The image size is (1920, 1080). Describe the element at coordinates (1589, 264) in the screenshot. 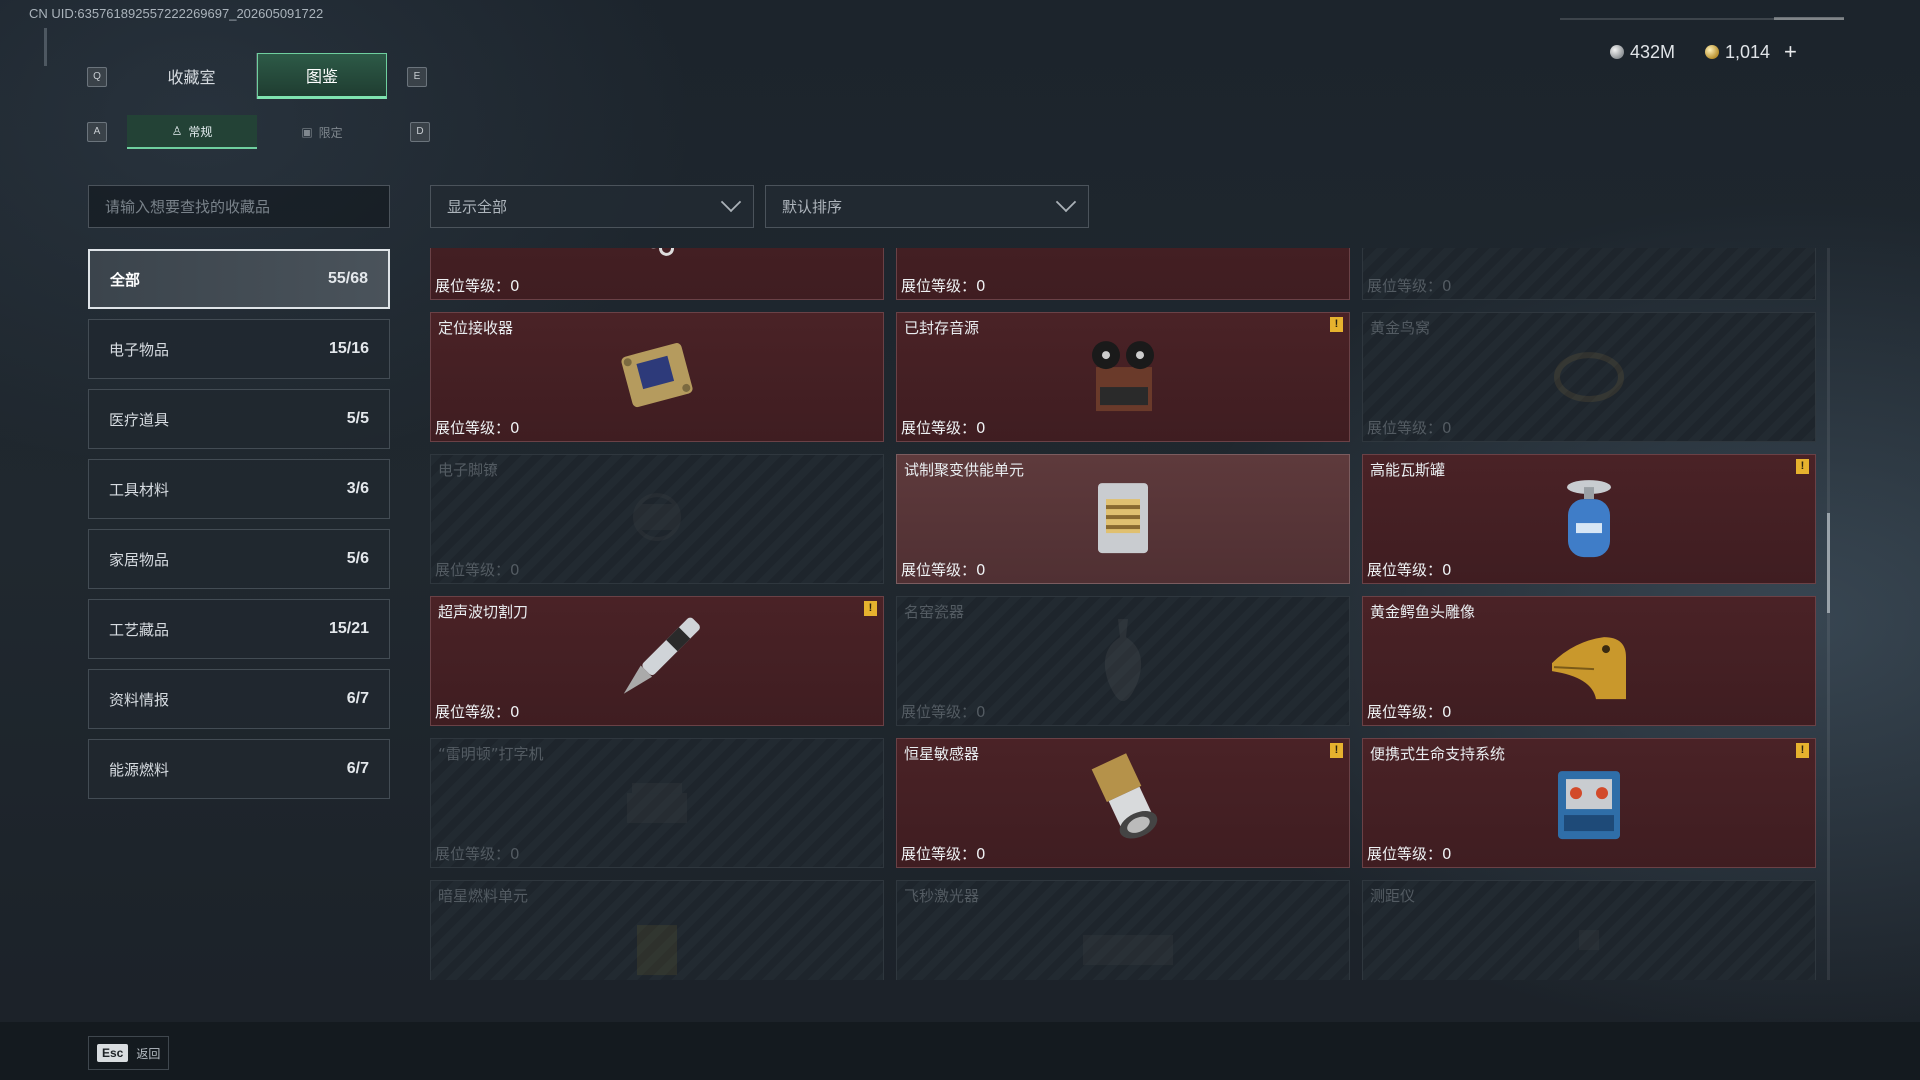

I see `frame-icon` at that location.